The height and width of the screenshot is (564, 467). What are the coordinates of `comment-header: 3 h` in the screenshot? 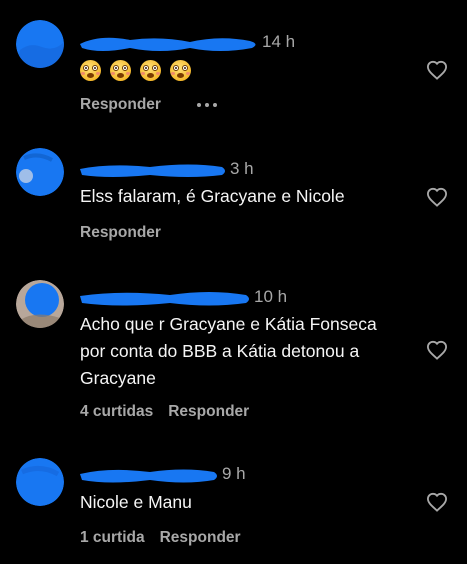 It's located at (167, 170).